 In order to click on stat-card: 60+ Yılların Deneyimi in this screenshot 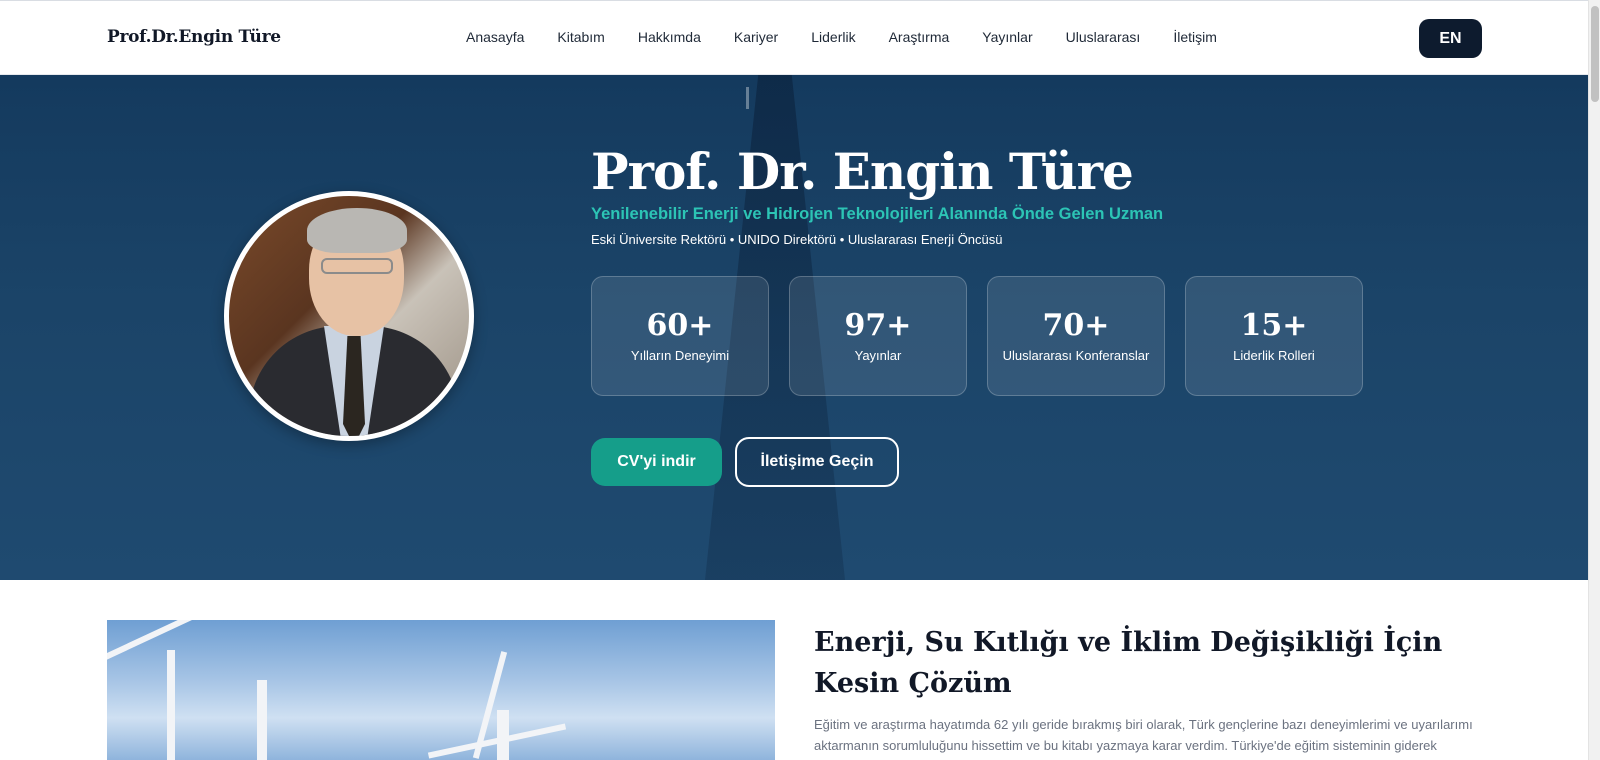, I will do `click(680, 336)`.